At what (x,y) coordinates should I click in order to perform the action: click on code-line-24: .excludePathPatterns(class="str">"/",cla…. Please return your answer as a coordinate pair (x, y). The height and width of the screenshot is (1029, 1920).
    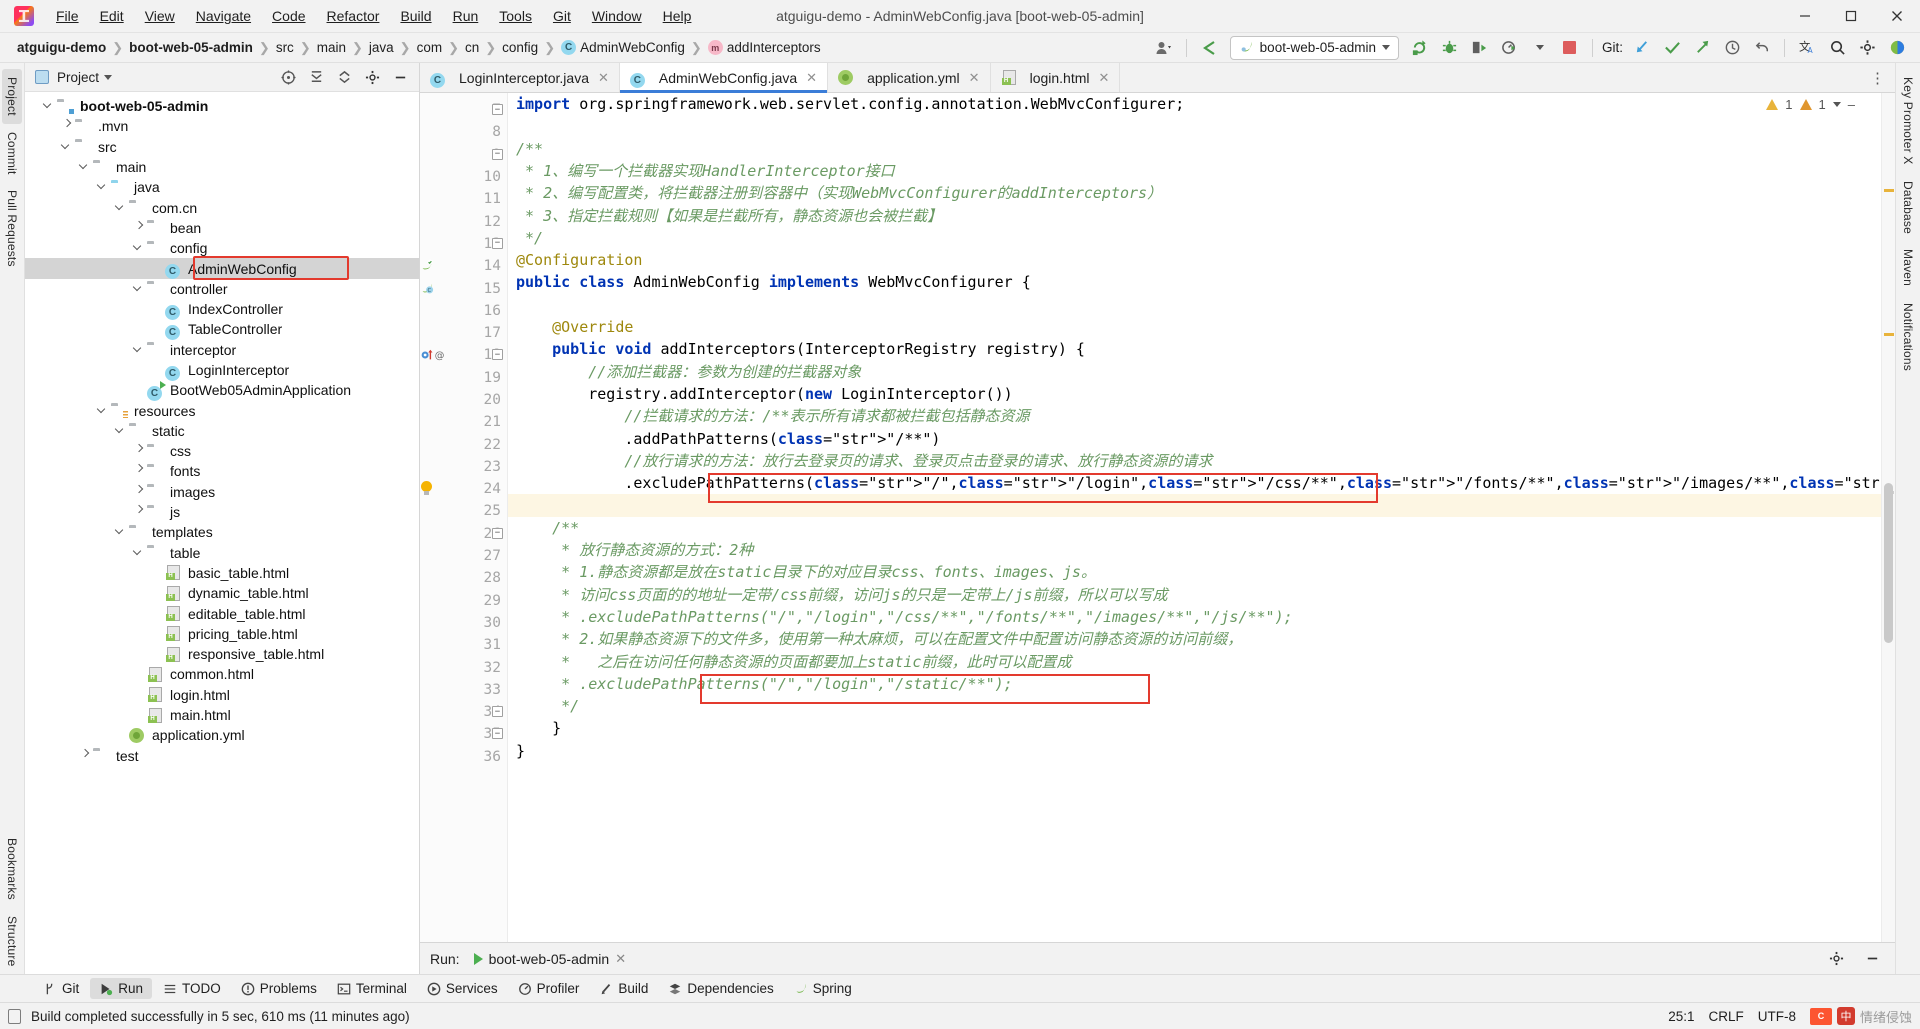
    Looking at the image, I should click on (1194, 483).